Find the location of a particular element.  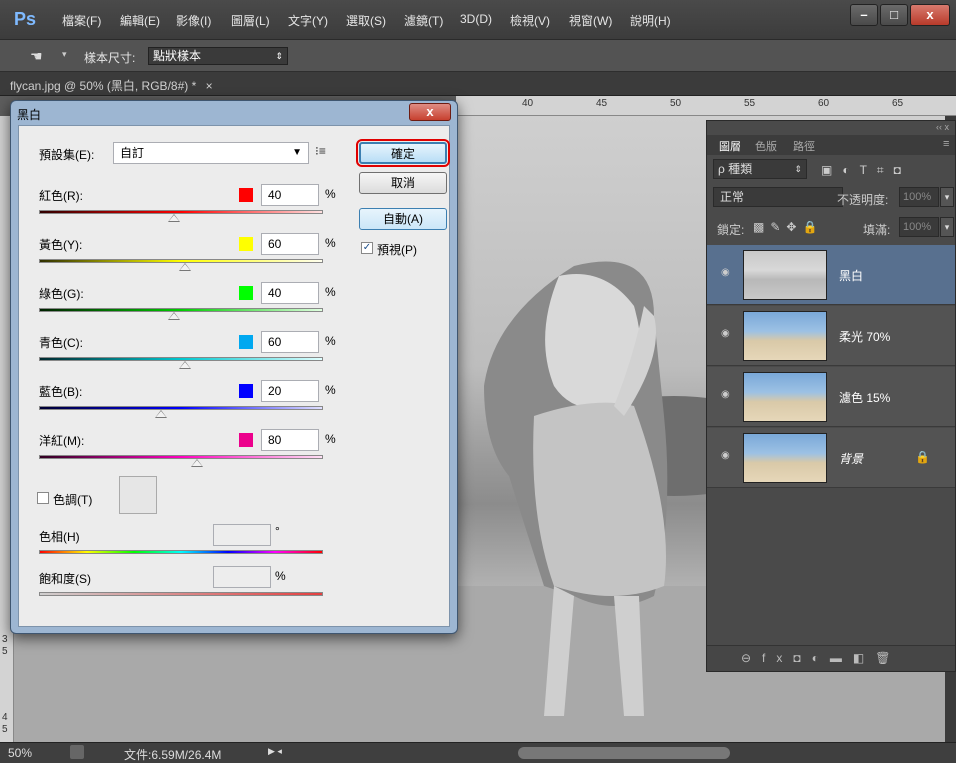

horizontal-scroll-thumb is located at coordinates (624, 753).